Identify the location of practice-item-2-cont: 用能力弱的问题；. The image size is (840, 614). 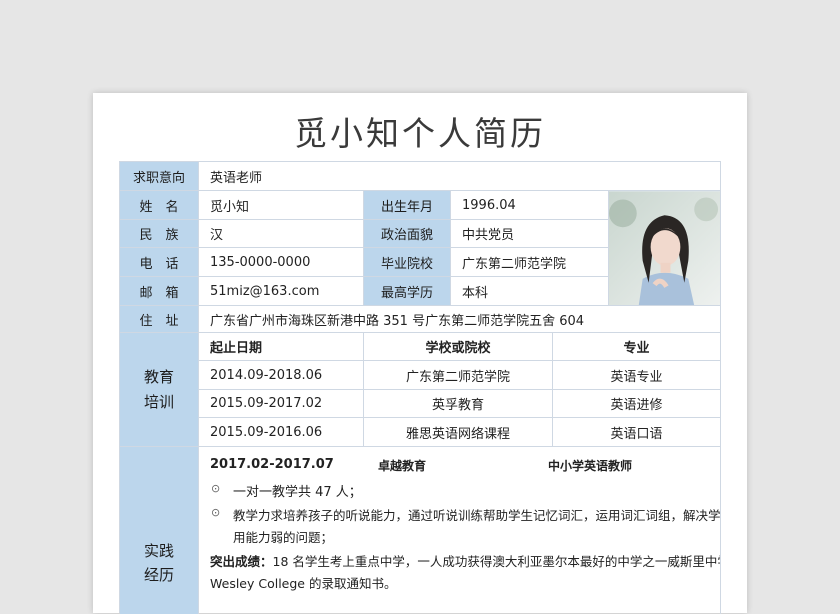
(283, 537).